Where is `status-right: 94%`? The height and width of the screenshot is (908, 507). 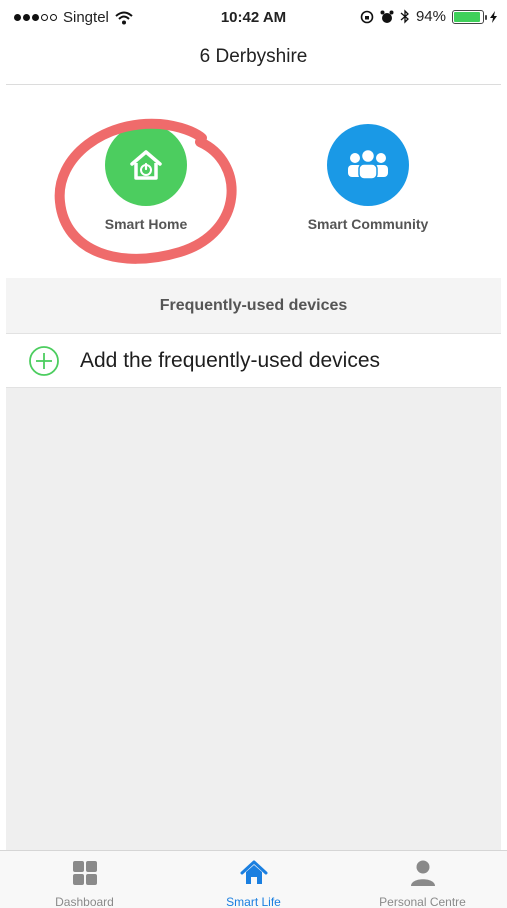
status-right: 94% is located at coordinates (428, 16).